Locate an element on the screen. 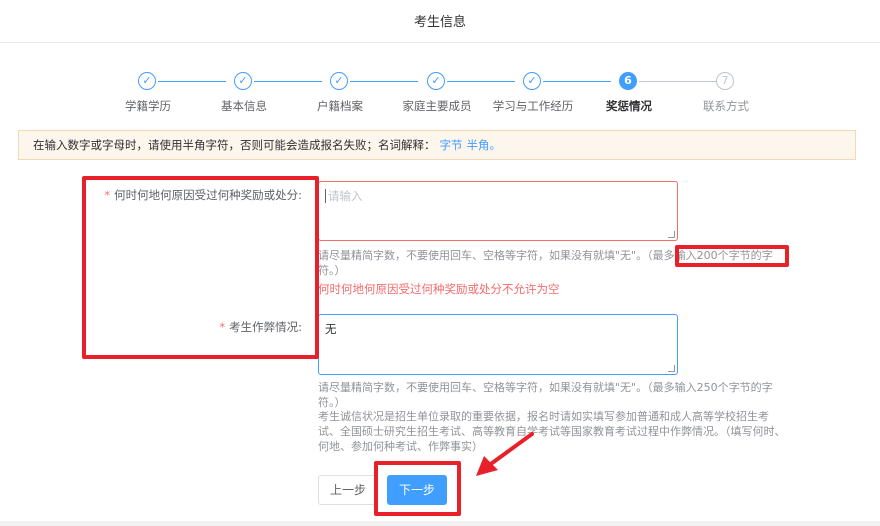  step-label: 户籍档案 is located at coordinates (340, 106).